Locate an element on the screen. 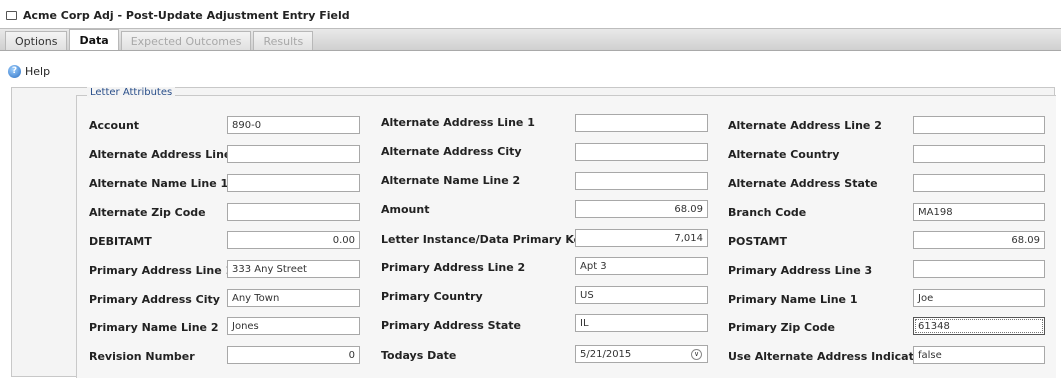 The height and width of the screenshot is (381, 1061). postamt-field: 68.09 is located at coordinates (979, 240).